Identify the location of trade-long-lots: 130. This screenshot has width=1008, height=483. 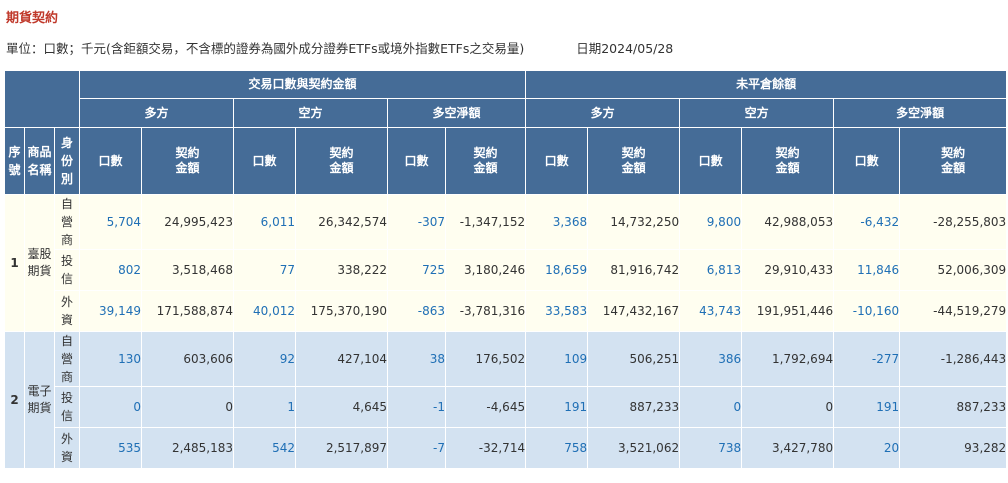
(111, 359).